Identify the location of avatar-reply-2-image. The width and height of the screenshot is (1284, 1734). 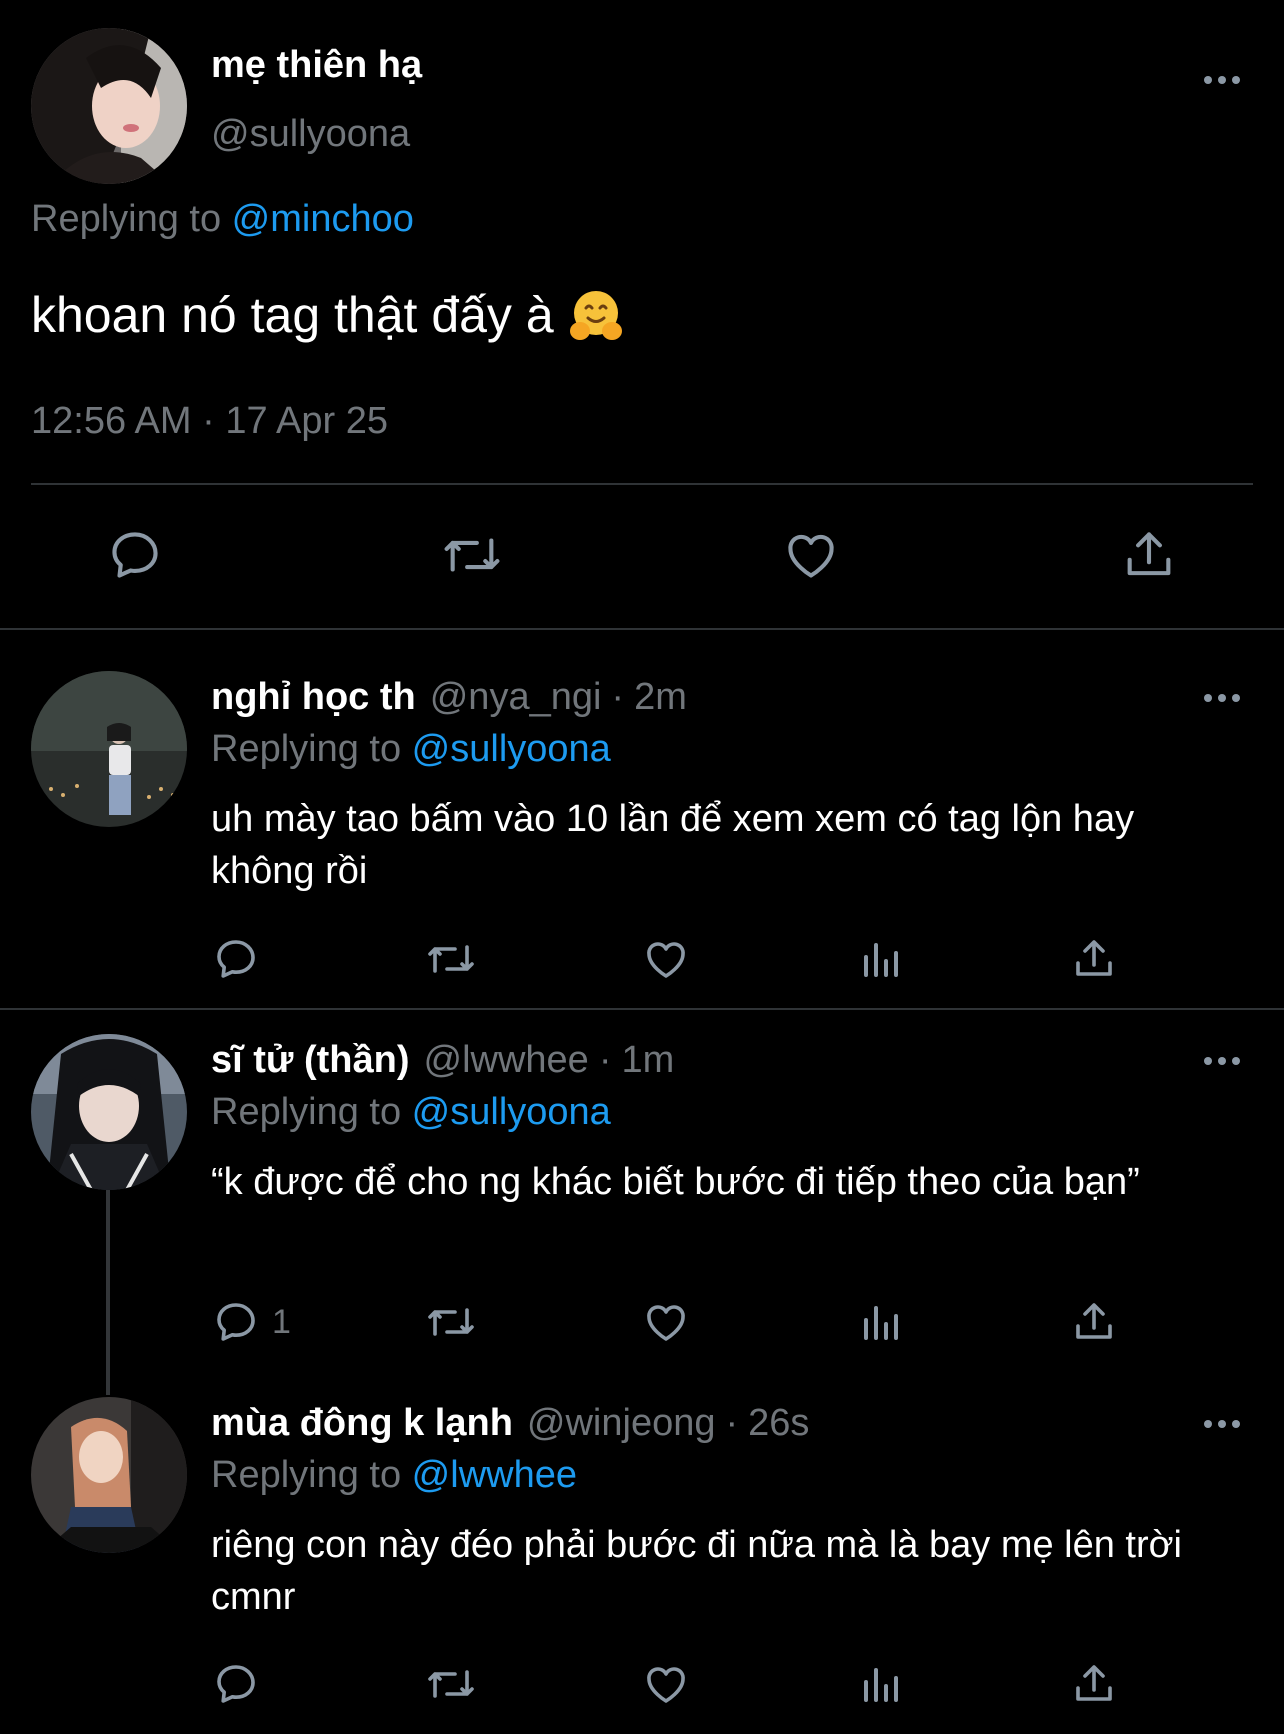
(109, 1112).